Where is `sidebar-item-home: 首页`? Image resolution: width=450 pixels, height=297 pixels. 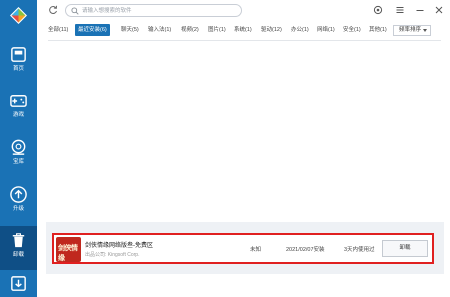 sidebar-item-home: 首页 is located at coordinates (18, 62).